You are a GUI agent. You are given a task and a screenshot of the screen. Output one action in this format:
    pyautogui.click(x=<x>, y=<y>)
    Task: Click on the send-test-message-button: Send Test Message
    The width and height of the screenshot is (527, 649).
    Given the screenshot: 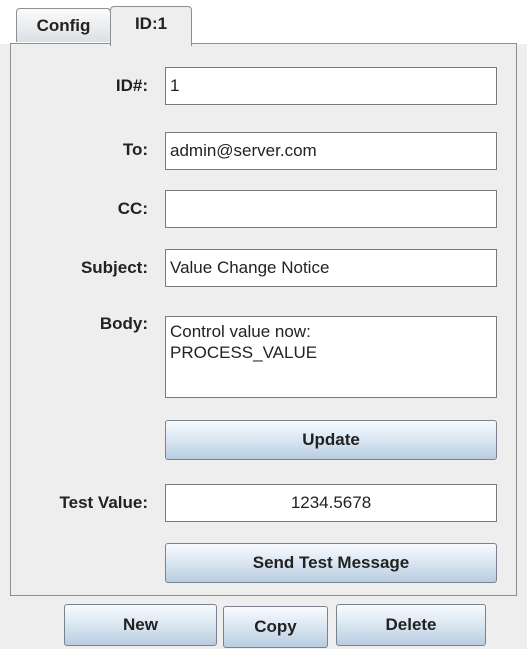 What is the action you would take?
    pyautogui.click(x=331, y=563)
    